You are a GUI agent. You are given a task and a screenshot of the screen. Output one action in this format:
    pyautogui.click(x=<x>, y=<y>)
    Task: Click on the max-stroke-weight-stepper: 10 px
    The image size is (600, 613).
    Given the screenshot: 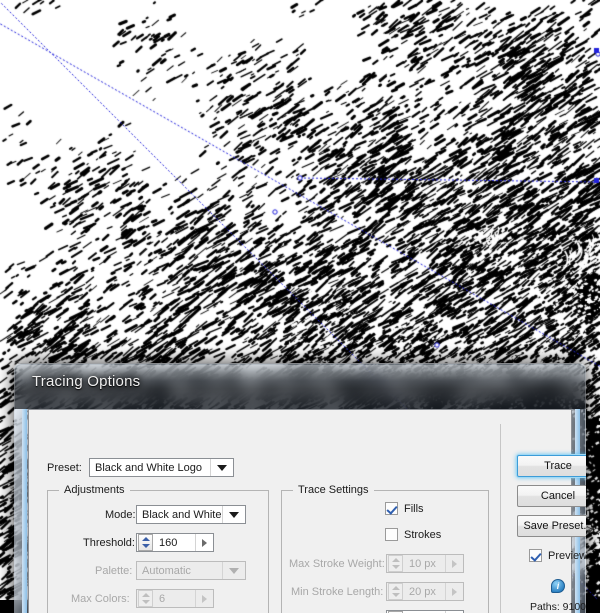 What is the action you would take?
    pyautogui.click(x=425, y=563)
    